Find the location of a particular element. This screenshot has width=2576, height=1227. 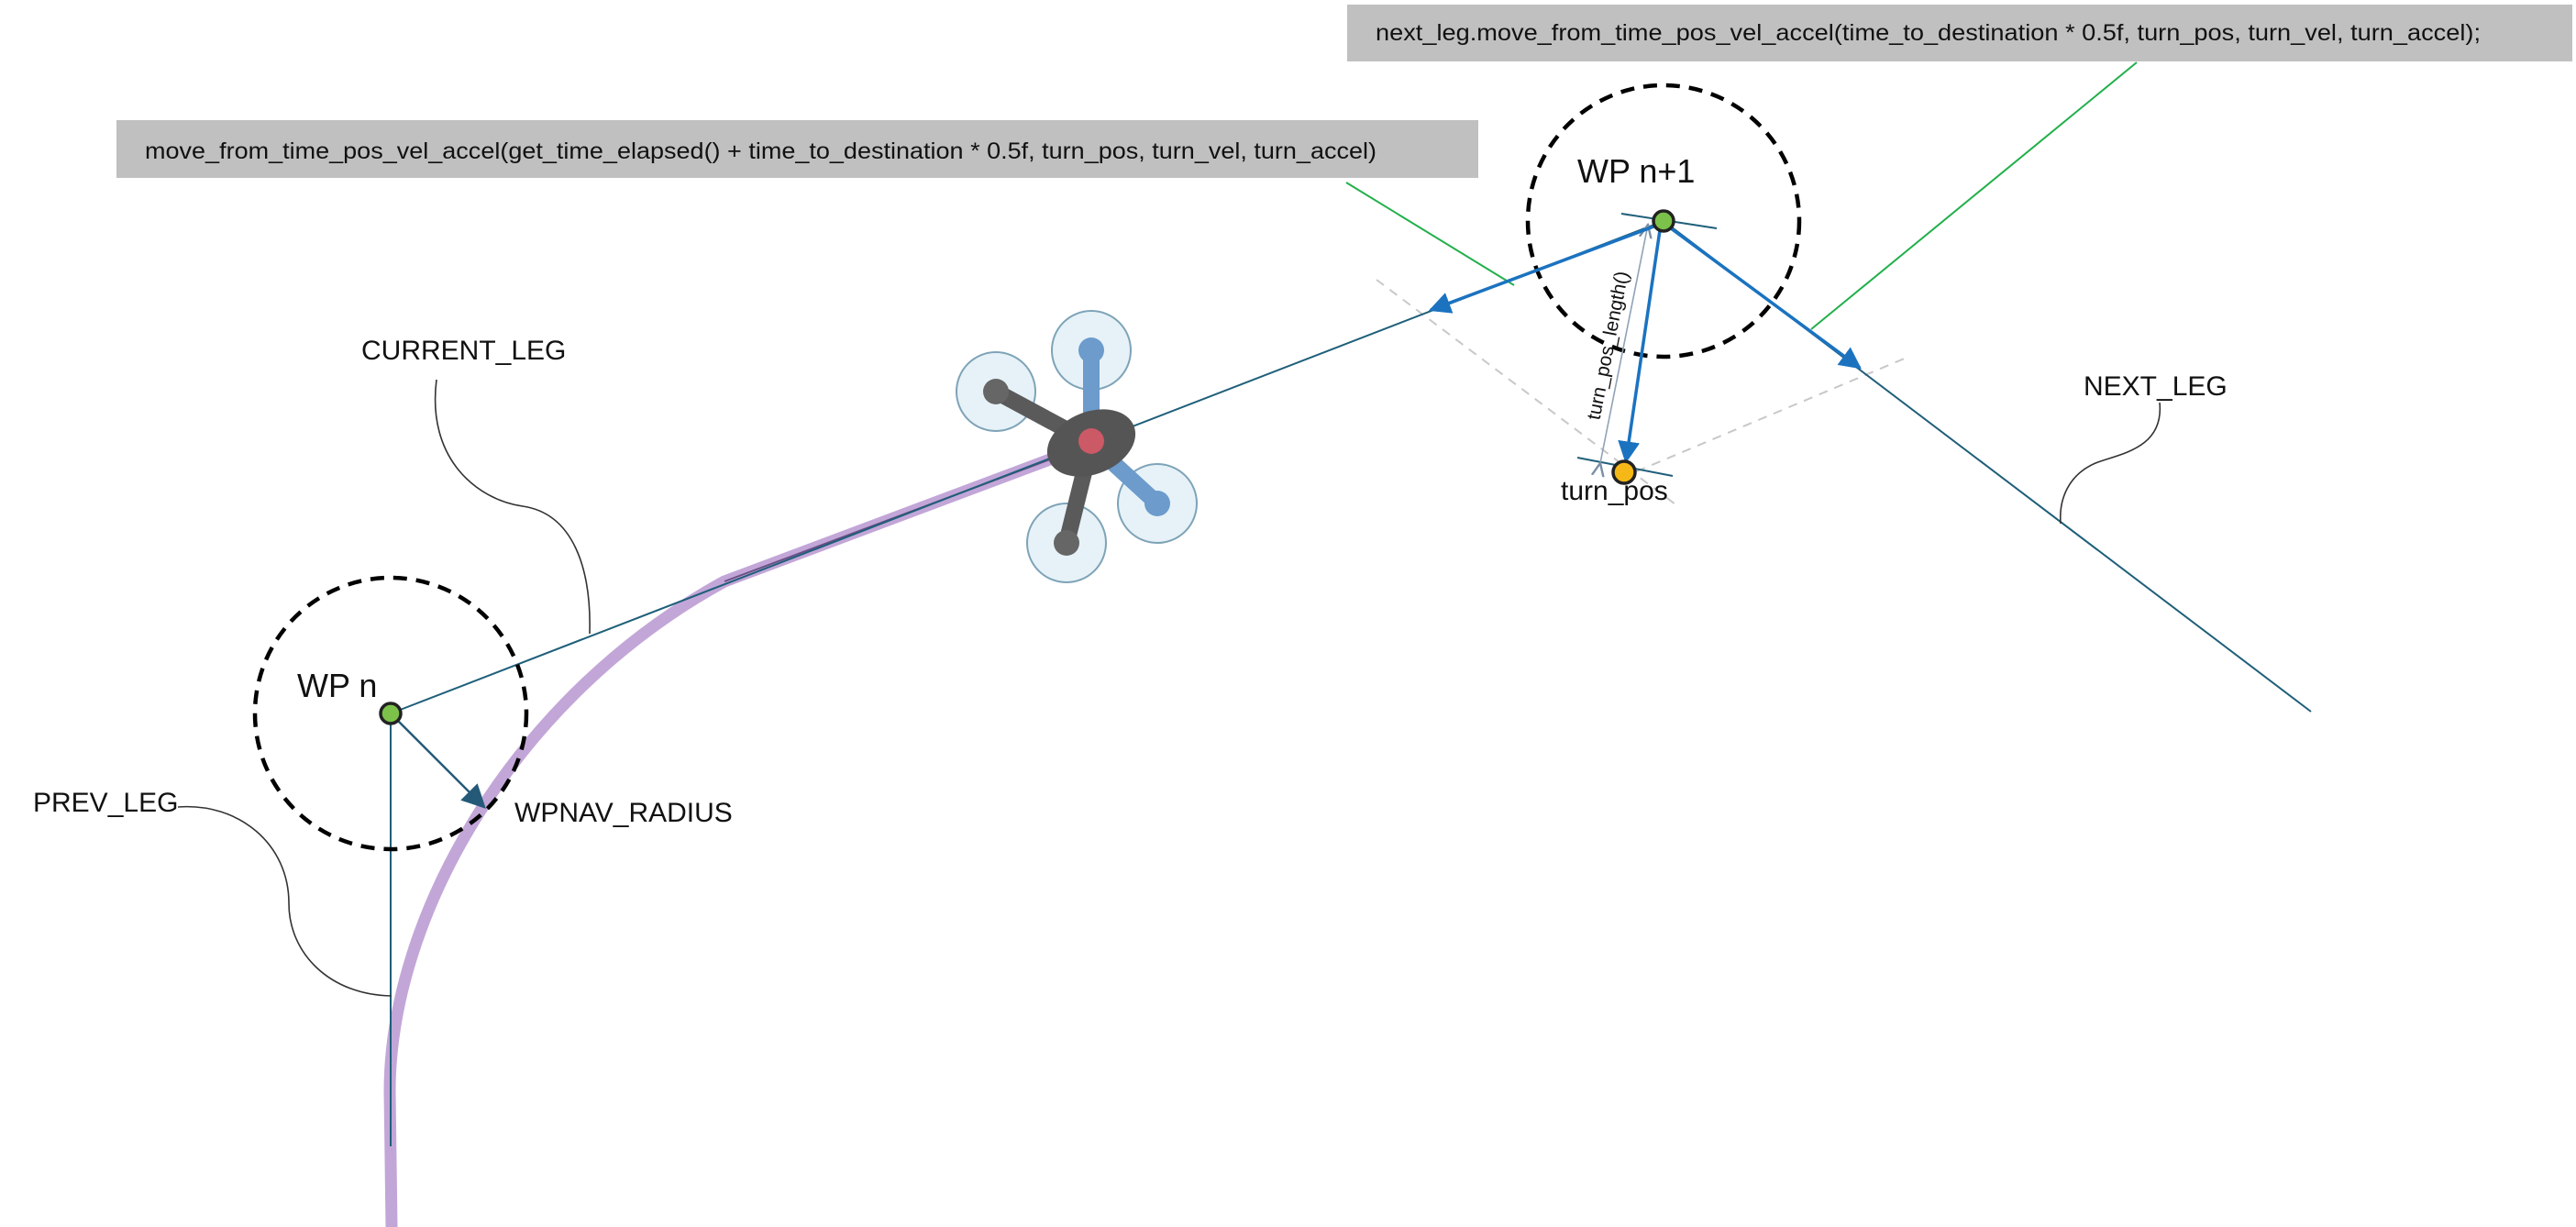

next-leg-code-pointer is located at coordinates (1974, 195).